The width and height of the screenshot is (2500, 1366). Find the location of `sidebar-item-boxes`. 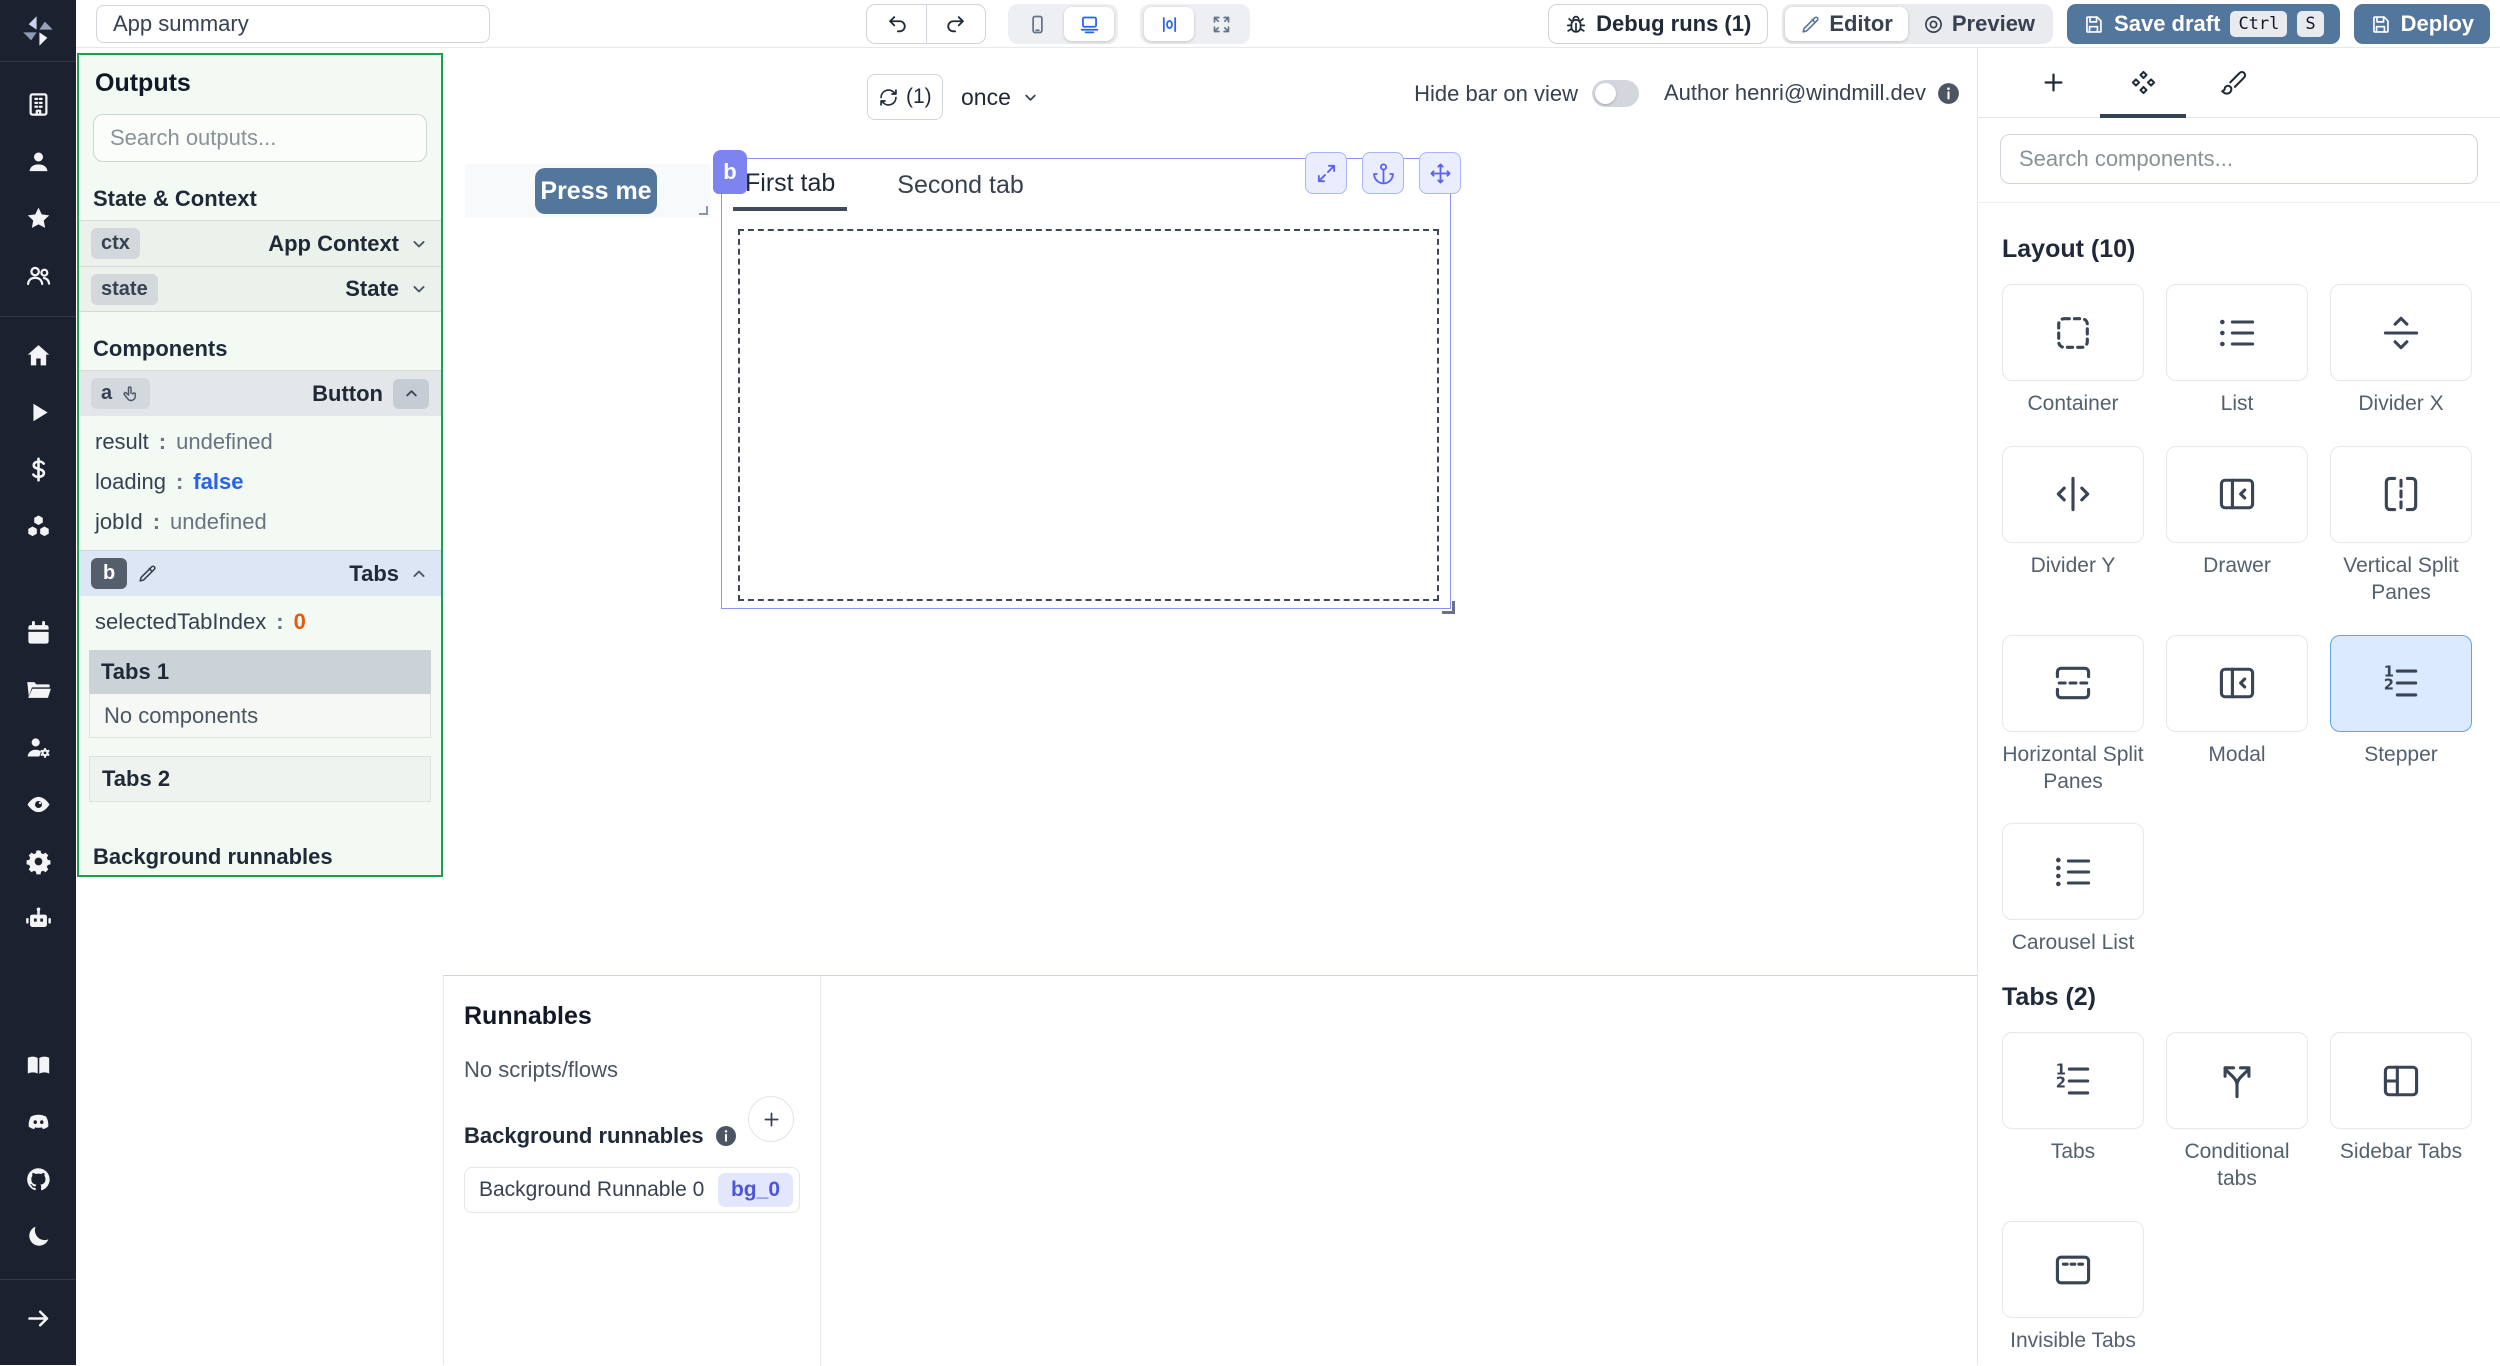

sidebar-item-boxes is located at coordinates (38, 526).